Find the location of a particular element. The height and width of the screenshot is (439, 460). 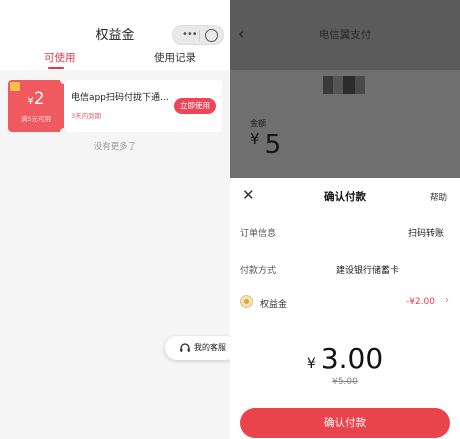

no-more-text: 没有更多了 is located at coordinates (115, 147).